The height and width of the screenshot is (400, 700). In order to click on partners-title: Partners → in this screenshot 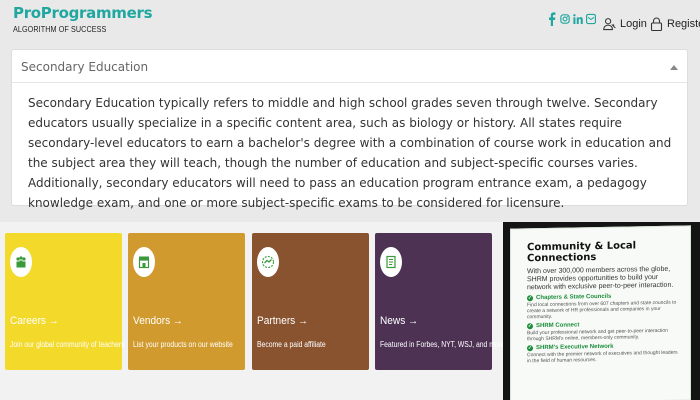, I will do `click(283, 321)`.